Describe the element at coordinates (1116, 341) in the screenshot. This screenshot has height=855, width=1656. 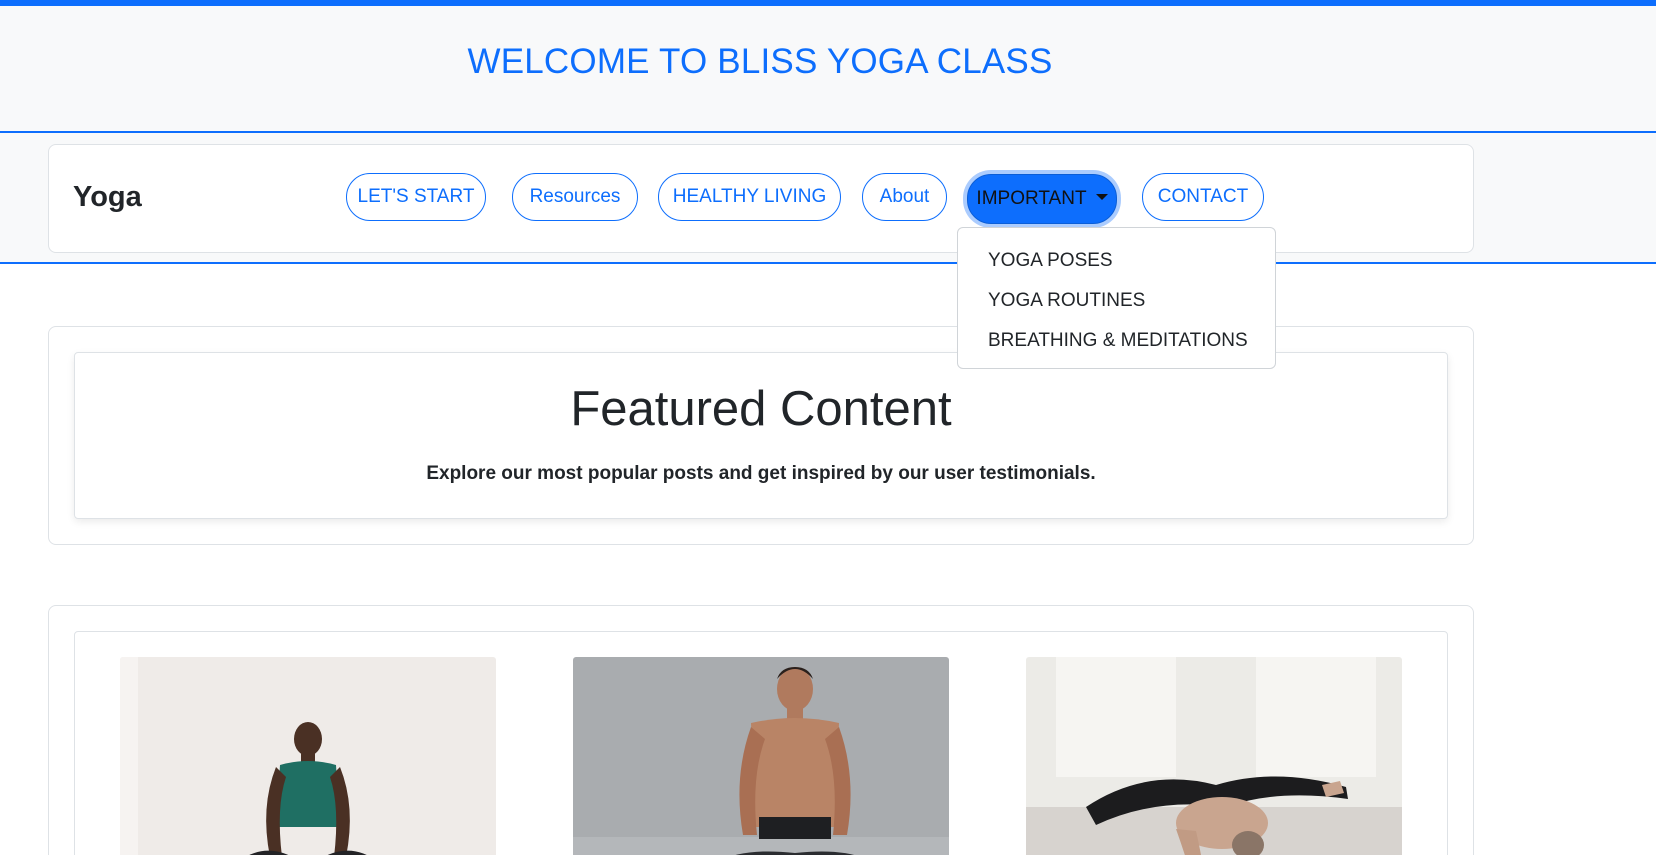
I see `dropdown-item-breathing-meditations: BREATHING & MEDITATIONS` at that location.